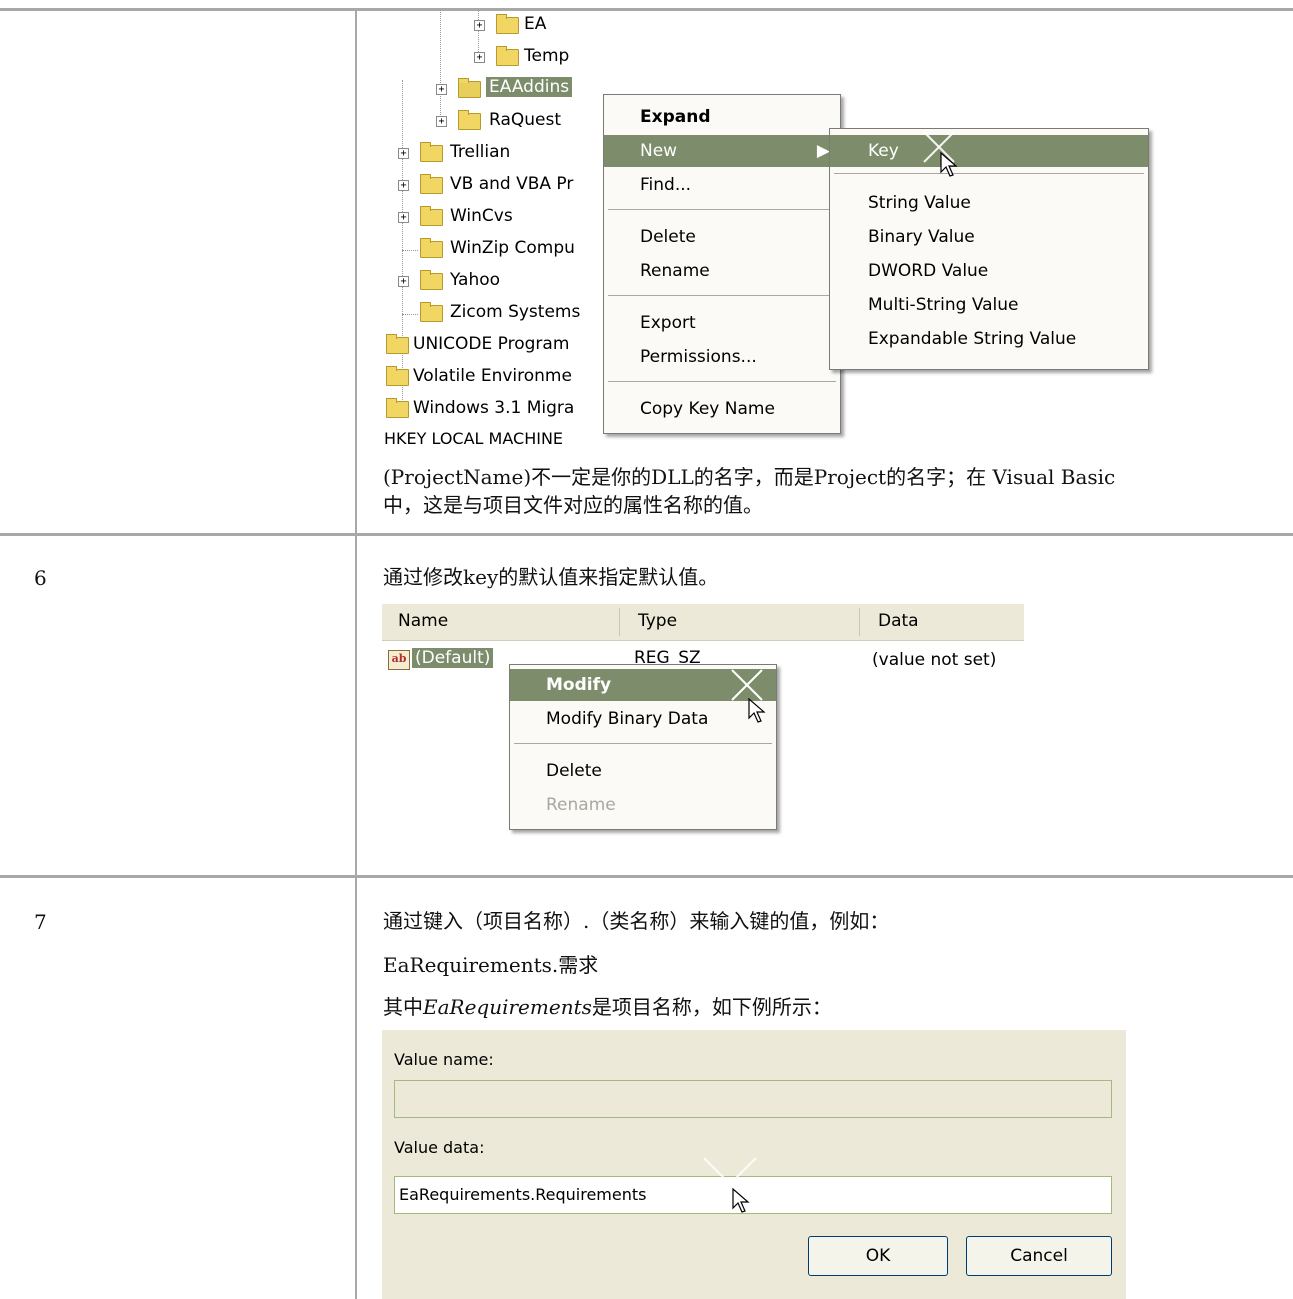 The image size is (1293, 1299). Describe the element at coordinates (934, 660) in the screenshot. I see `value-row-data: (value not set)` at that location.